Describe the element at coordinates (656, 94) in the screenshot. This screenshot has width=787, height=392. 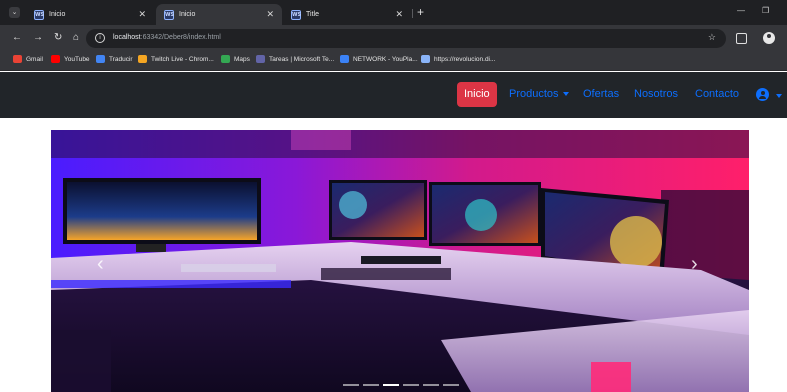
I see `nav-link-nosotros: Nosotros` at that location.